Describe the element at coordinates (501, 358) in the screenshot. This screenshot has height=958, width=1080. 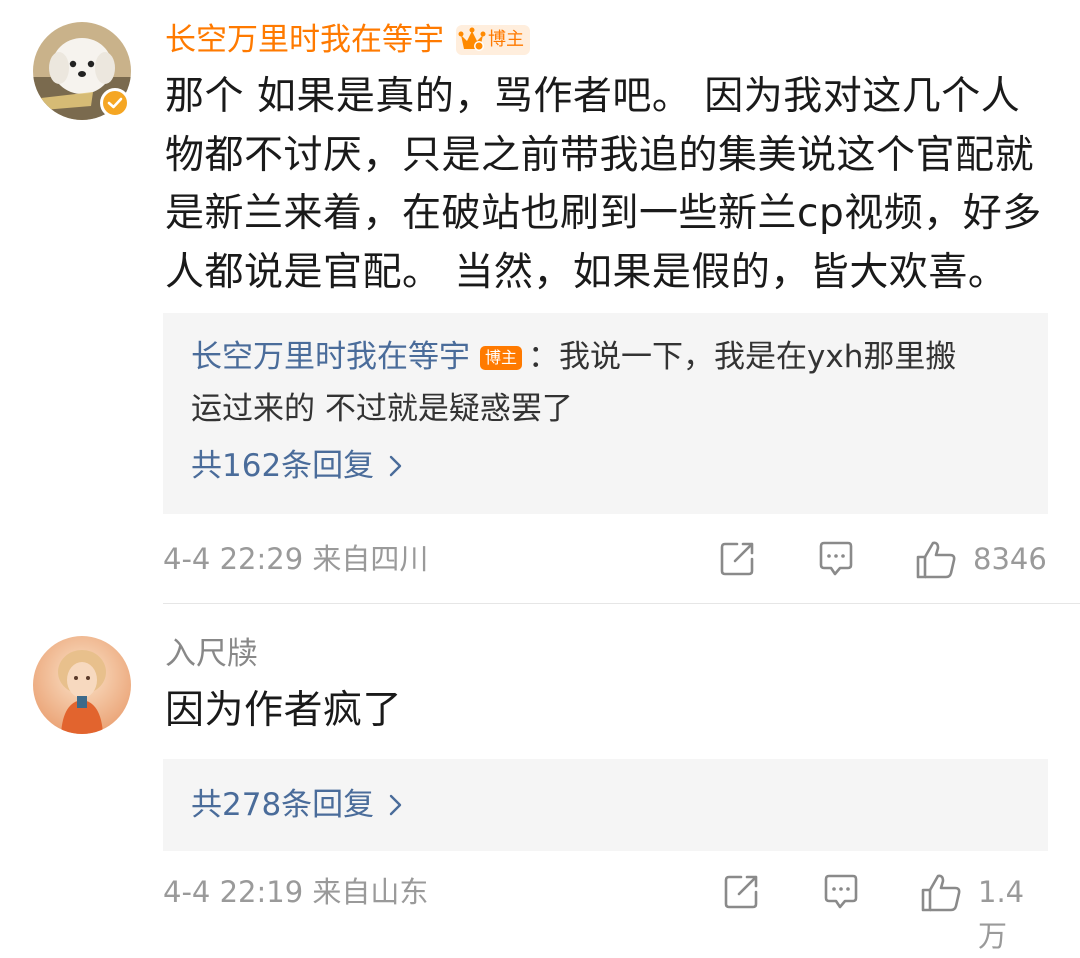
I see `reply-blogger-tag: 博主` at that location.